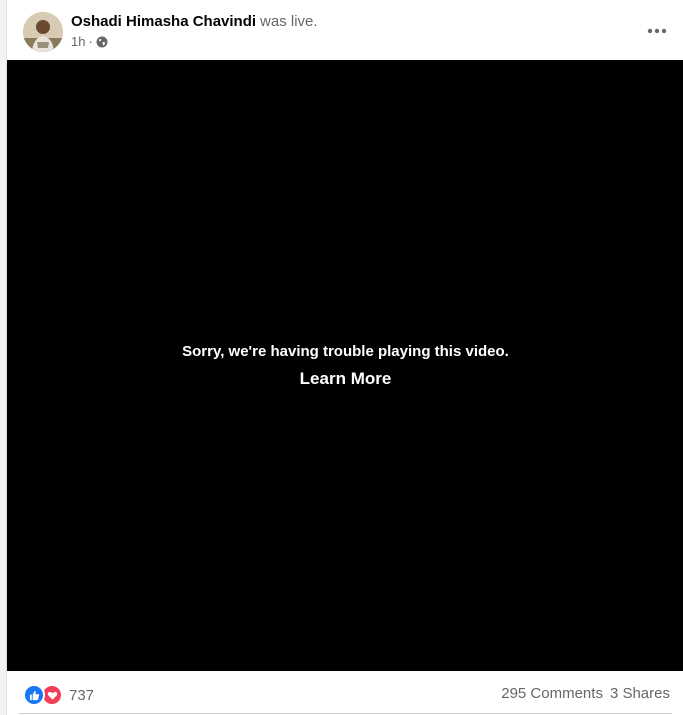  I want to click on like-icon, so click(34, 695).